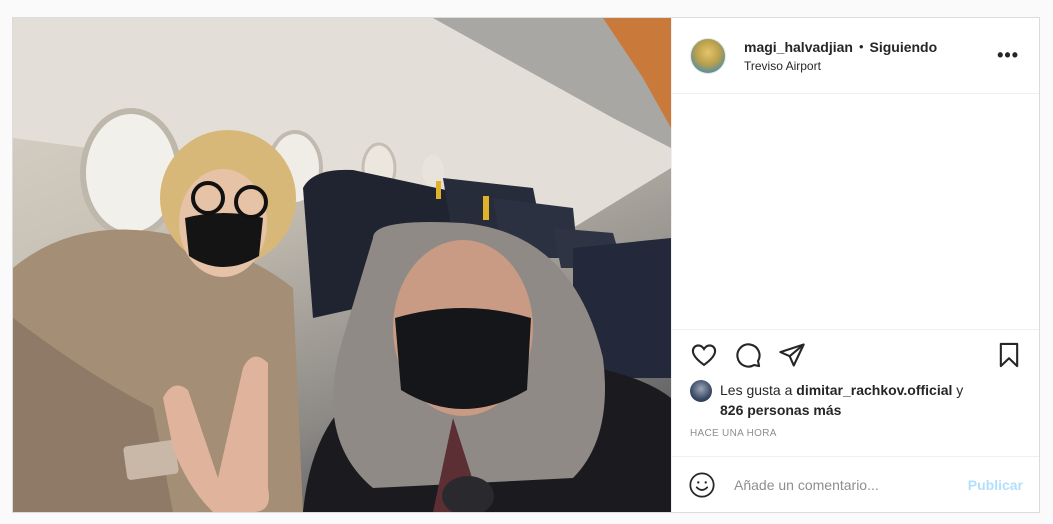 The width and height of the screenshot is (1053, 524). I want to click on likes-prefix: Les gusta a, so click(758, 390).